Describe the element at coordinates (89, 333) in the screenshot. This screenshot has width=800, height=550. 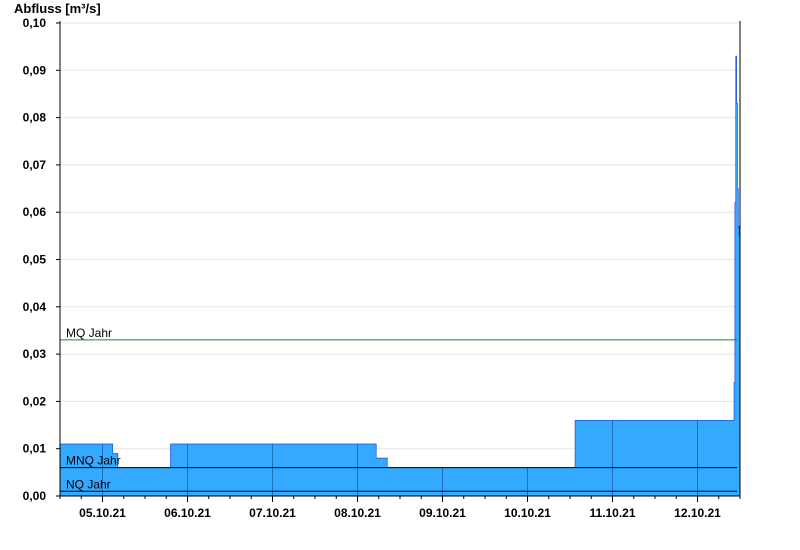
I see `ref-label-0: MQ Jahr` at that location.